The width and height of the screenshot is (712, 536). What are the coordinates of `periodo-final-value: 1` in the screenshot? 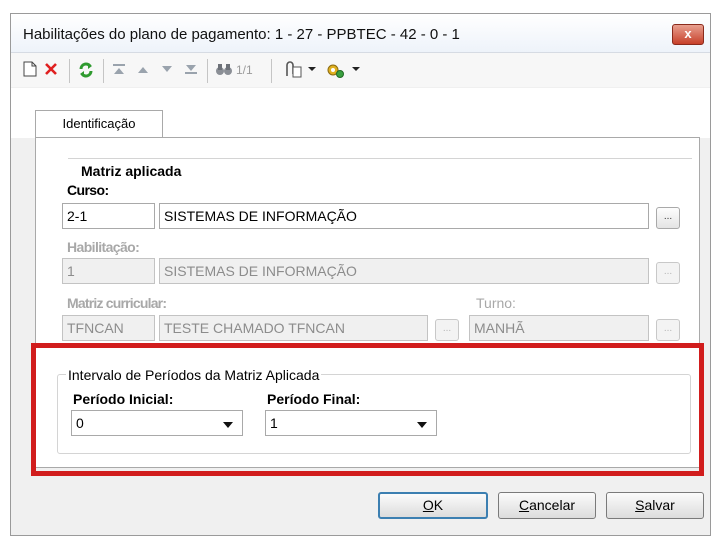 It's located at (274, 423).